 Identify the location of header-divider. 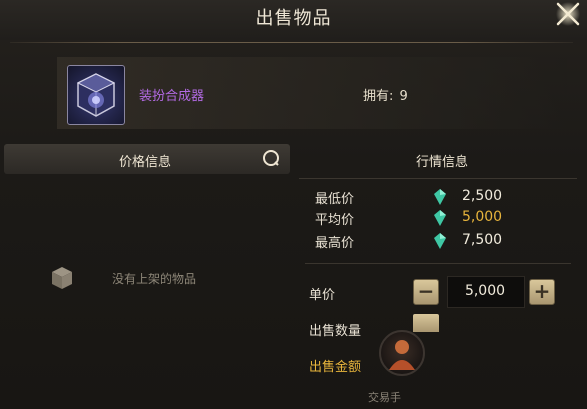
(291, 42).